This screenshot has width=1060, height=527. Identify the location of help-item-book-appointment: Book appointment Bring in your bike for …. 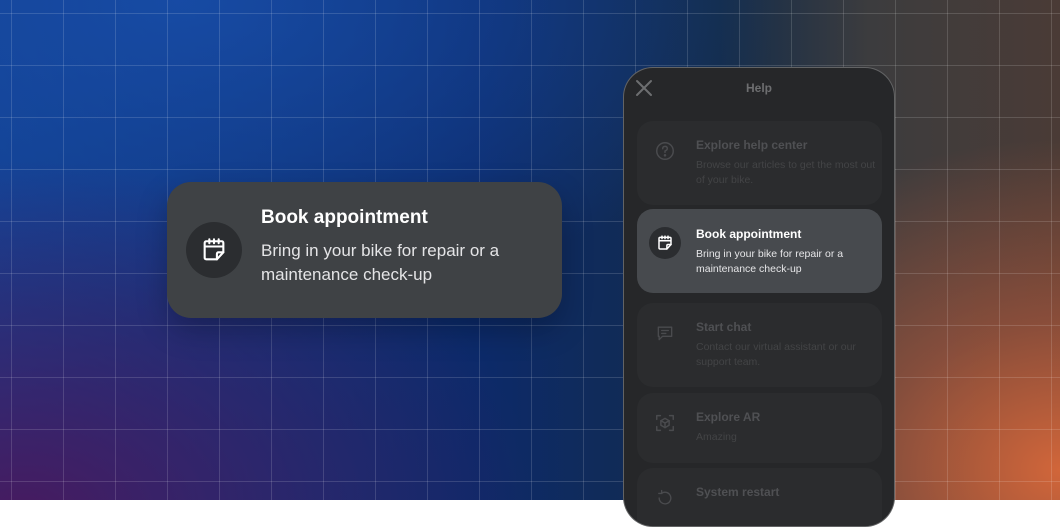
(759, 251).